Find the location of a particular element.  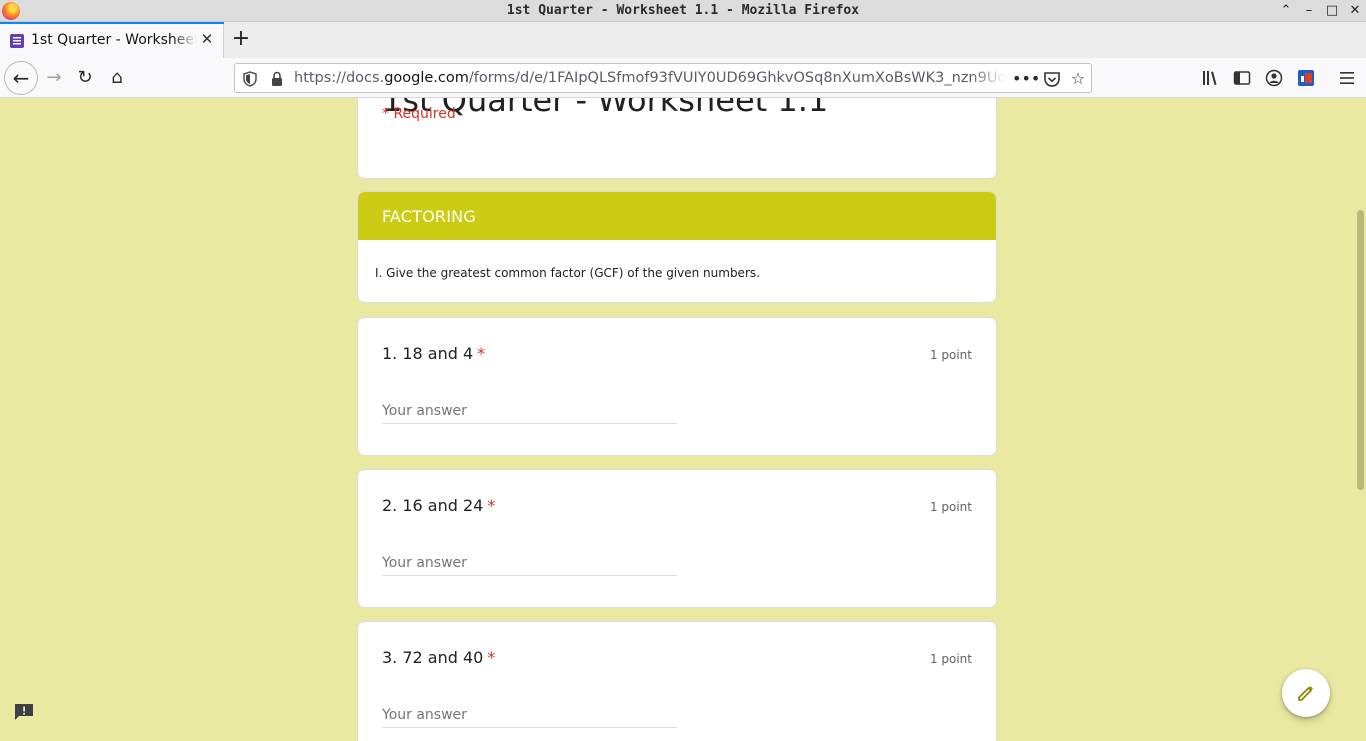

question-title: 1. 18 and 4 * is located at coordinates (433, 353).